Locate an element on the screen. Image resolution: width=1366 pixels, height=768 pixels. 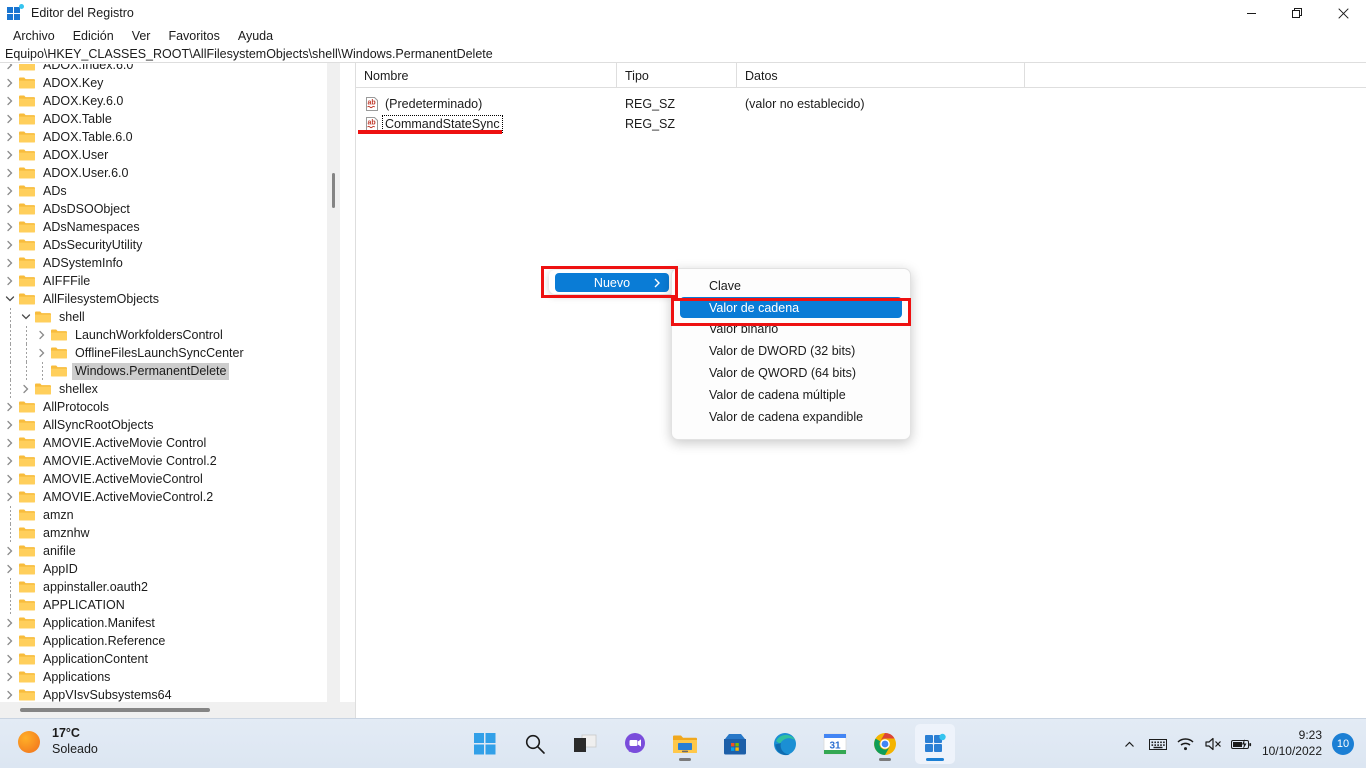
tree-item: AMOVIE.ActiveMovie Control is located at coordinates (170, 443).